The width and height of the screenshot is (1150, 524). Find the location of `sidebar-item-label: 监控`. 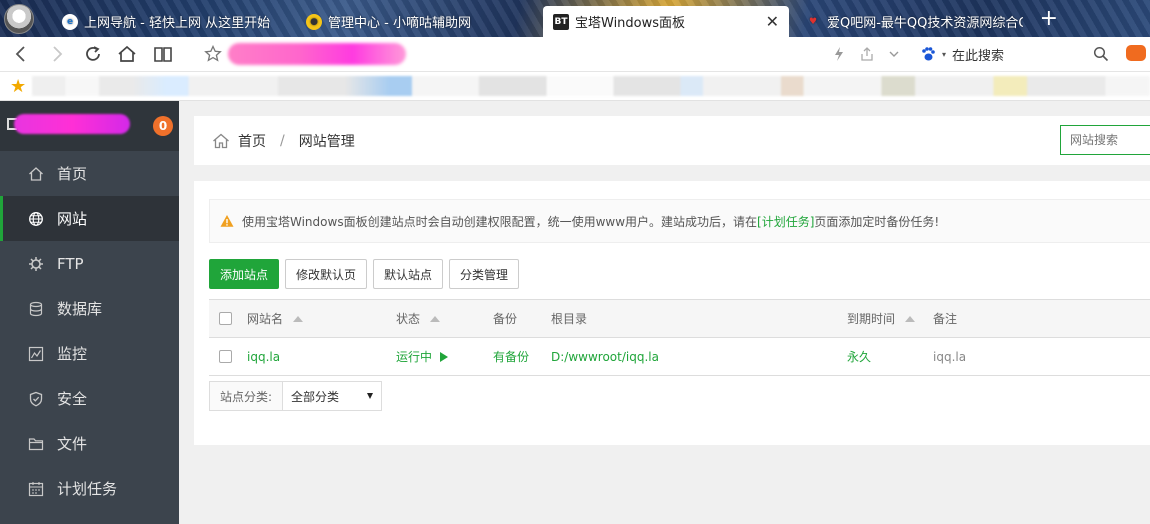

sidebar-item-label: 监控 is located at coordinates (72, 354).